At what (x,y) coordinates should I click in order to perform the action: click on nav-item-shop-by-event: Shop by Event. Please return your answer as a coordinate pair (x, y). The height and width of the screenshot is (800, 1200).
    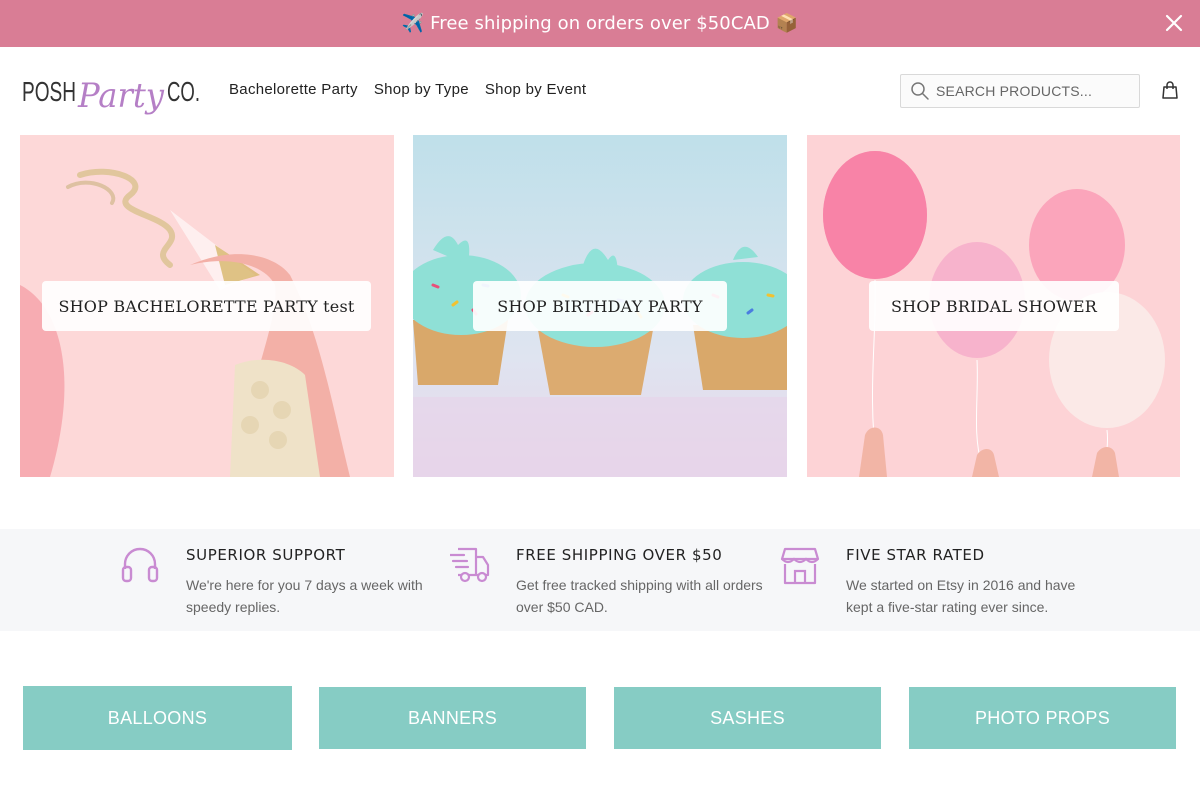
    Looking at the image, I should click on (535, 89).